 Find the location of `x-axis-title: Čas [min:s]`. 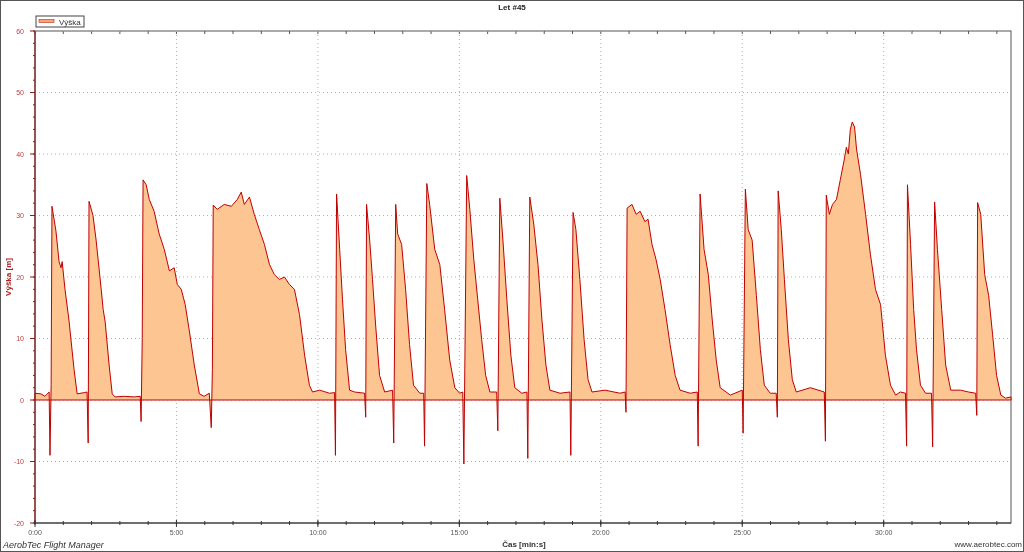

x-axis-title: Čas [min:s] is located at coordinates (524, 545).